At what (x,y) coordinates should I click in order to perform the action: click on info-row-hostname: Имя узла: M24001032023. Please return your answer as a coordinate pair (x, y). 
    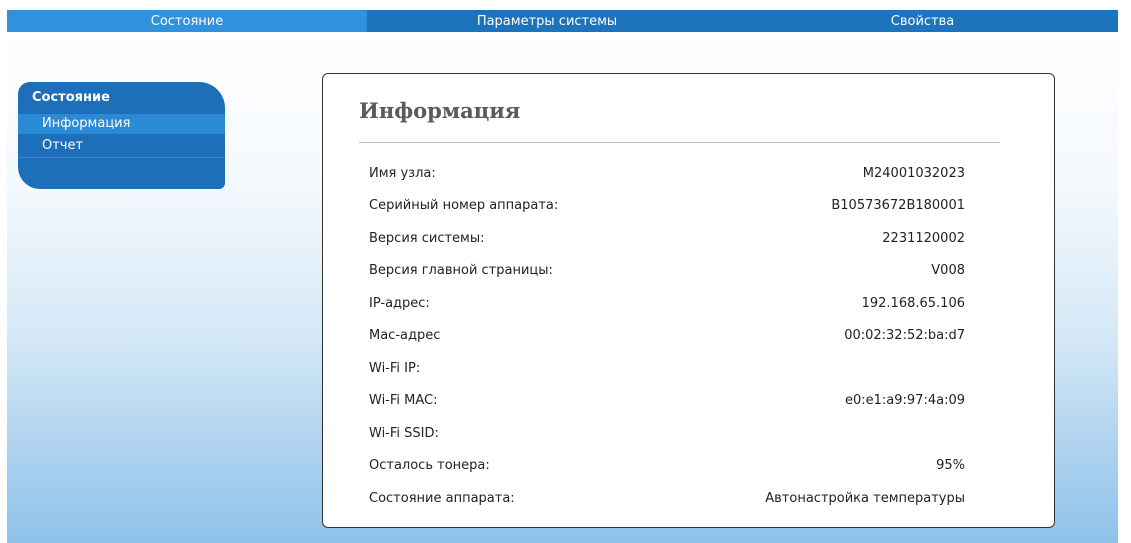
    Looking at the image, I should click on (667, 173).